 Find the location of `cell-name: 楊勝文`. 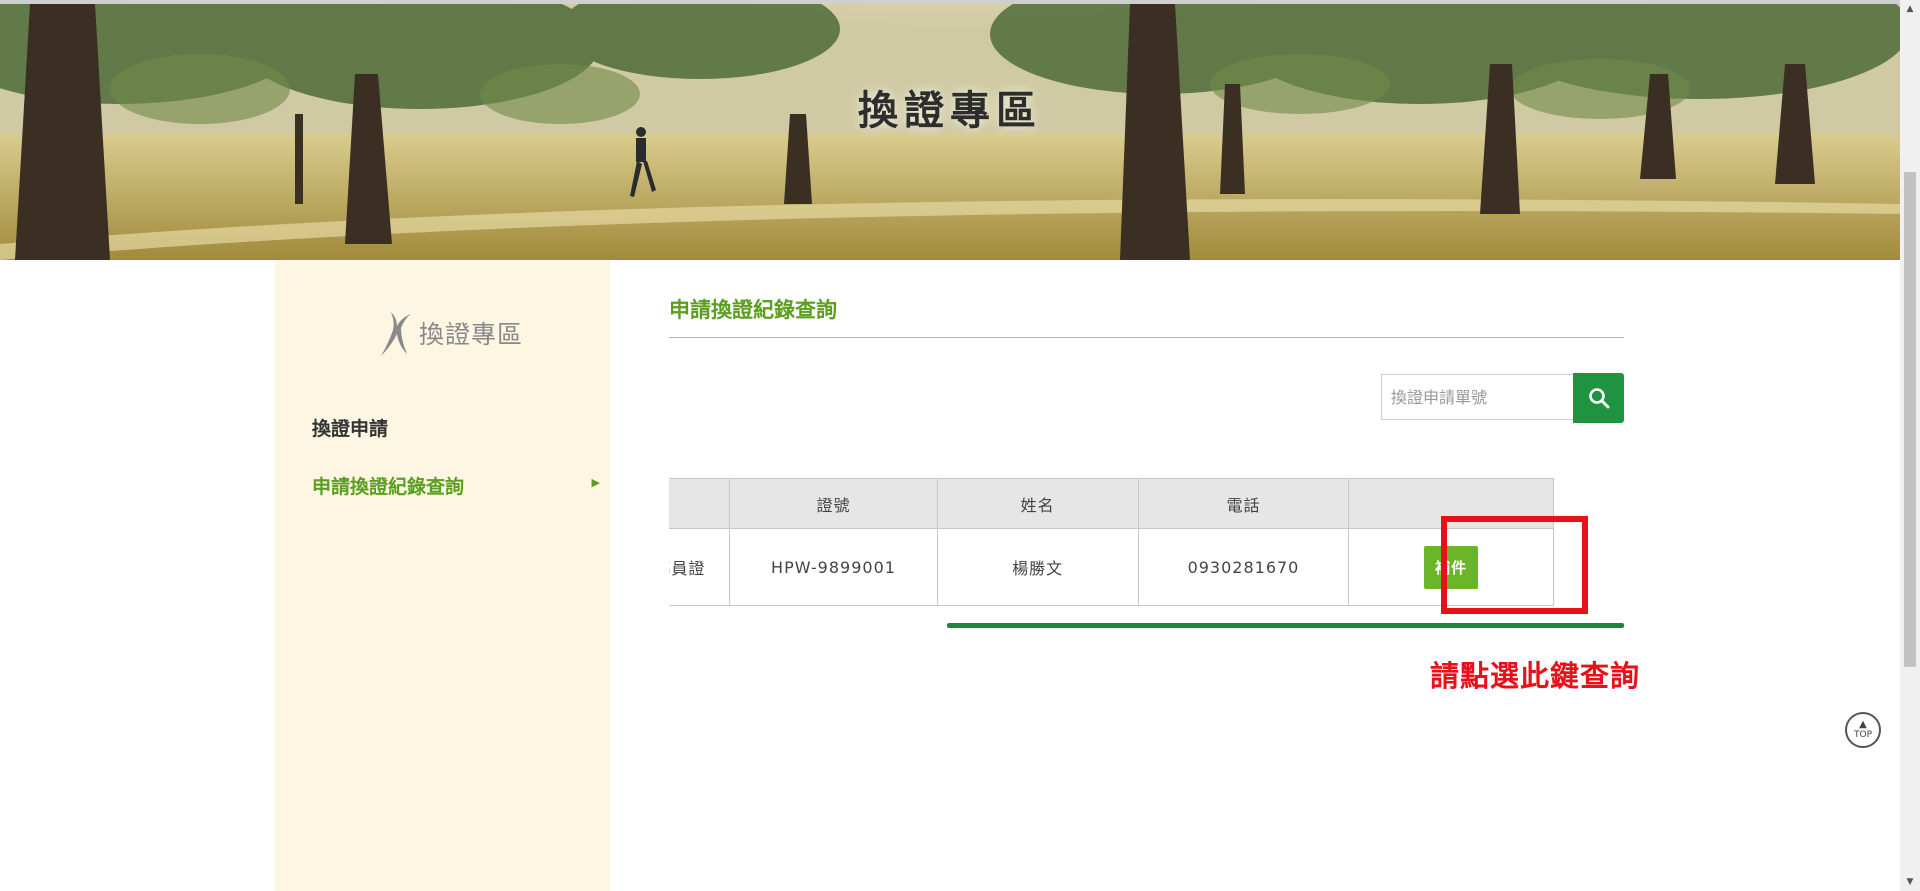

cell-name: 楊勝文 is located at coordinates (1037, 567).